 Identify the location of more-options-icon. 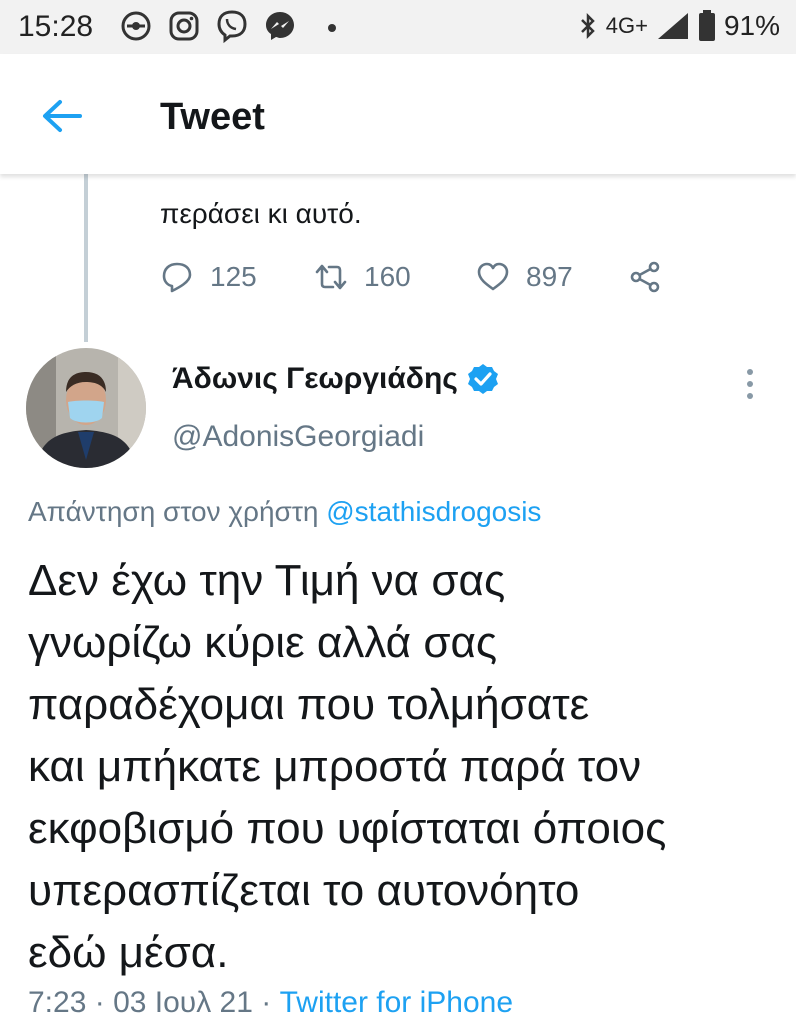
(750, 386).